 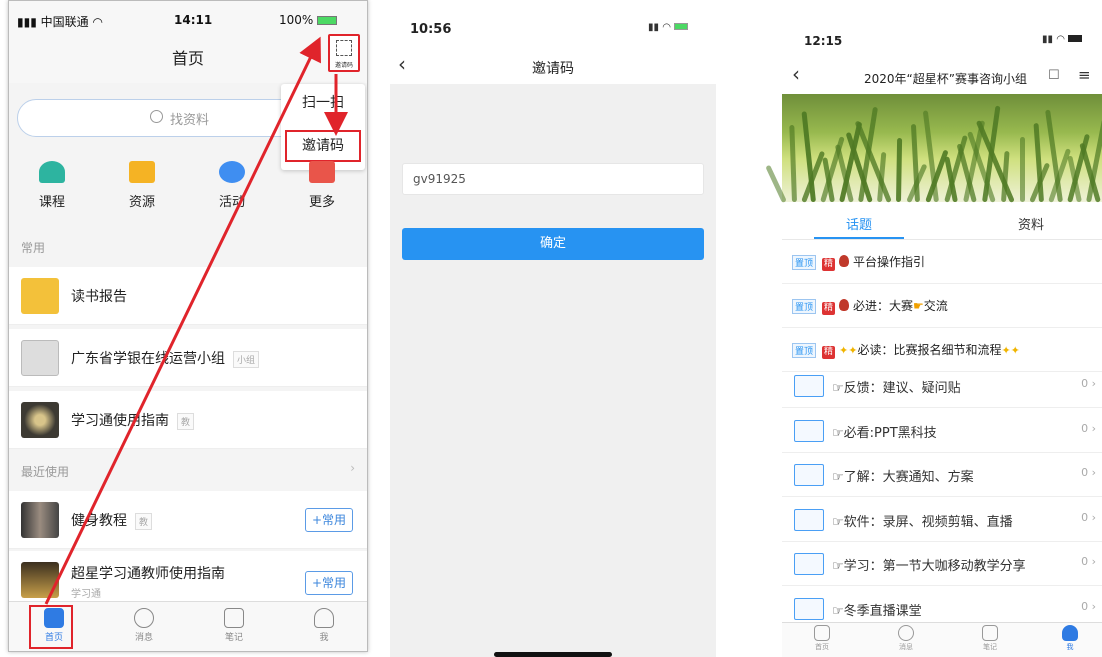 What do you see at coordinates (29, 22) in the screenshot?
I see `signal-icon: ▮▮▮` at bounding box center [29, 22].